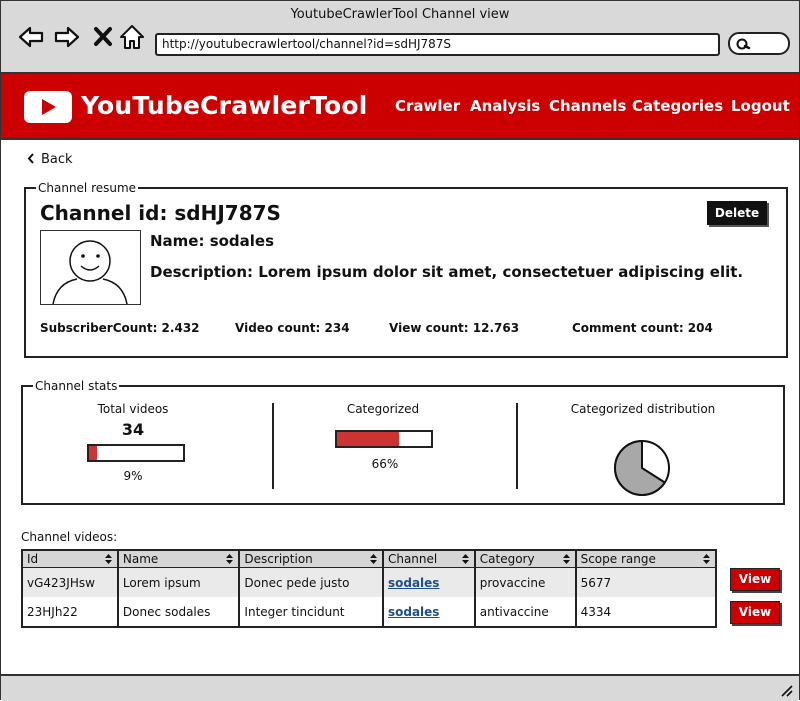 This screenshot has height=701, width=800. I want to click on back-link: Back, so click(50, 159).